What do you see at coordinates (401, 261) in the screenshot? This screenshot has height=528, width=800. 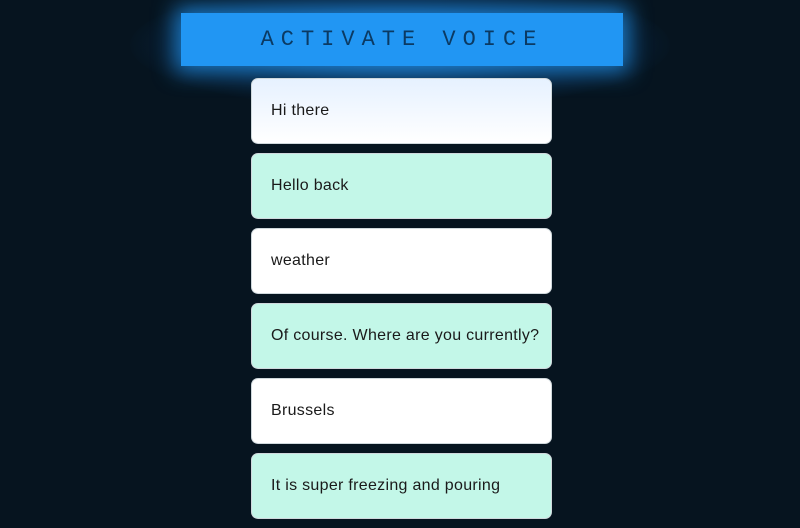 I see `user-message: weather` at bounding box center [401, 261].